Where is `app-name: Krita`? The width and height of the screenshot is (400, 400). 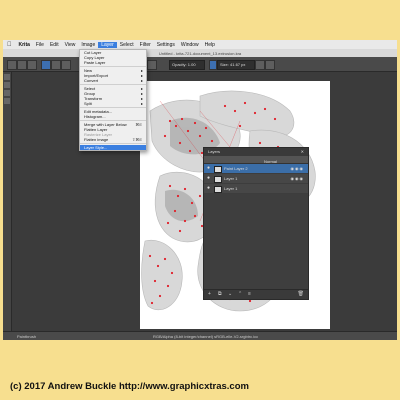
app-name: Krita is located at coordinates (24, 45).